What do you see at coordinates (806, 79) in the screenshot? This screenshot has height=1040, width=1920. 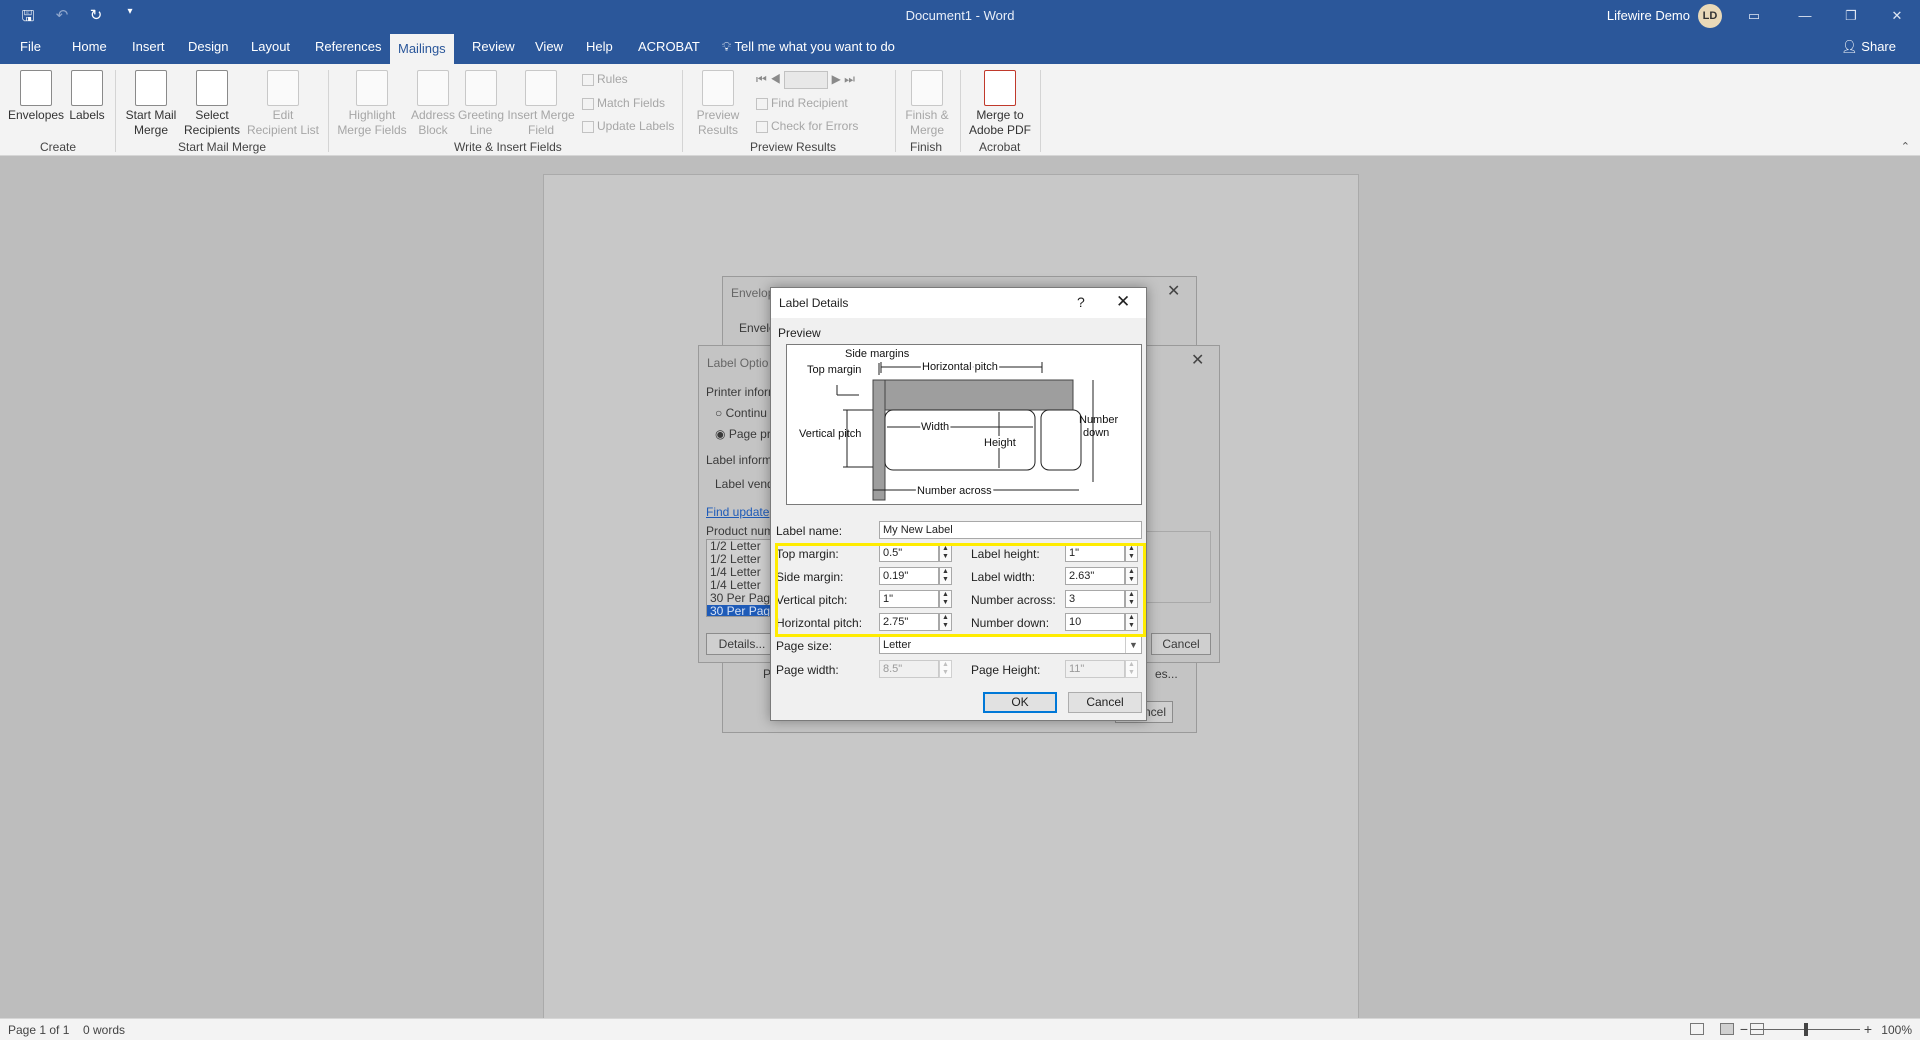 I see `record-number-input` at bounding box center [806, 79].